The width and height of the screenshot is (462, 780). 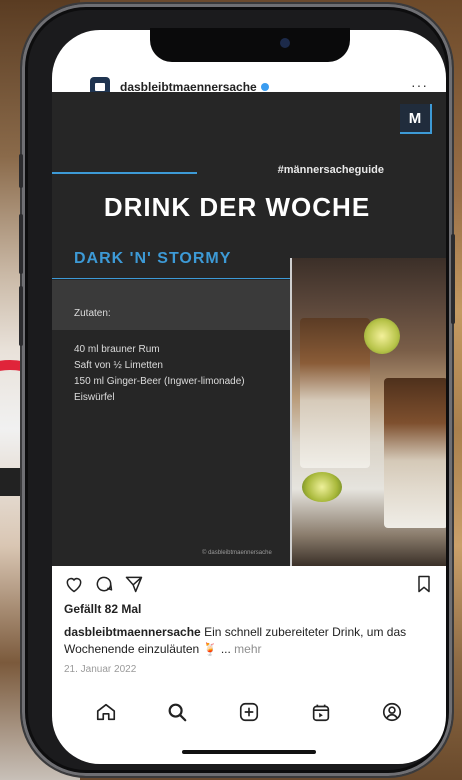 I want to click on power-button, so click(x=453, y=279).